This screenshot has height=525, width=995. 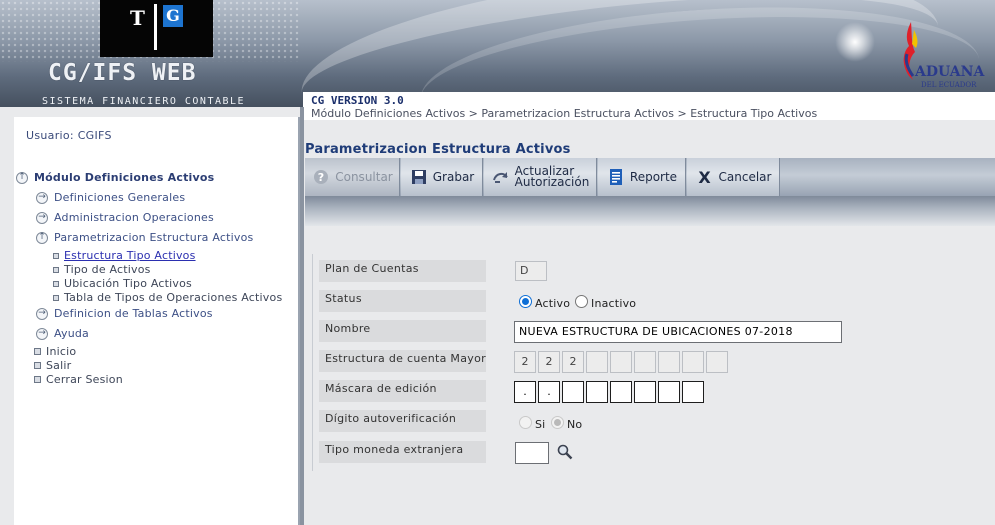 What do you see at coordinates (402, 361) in the screenshot?
I see `estructura-cuenta-label: Estructura de cuenta Mayor` at bounding box center [402, 361].